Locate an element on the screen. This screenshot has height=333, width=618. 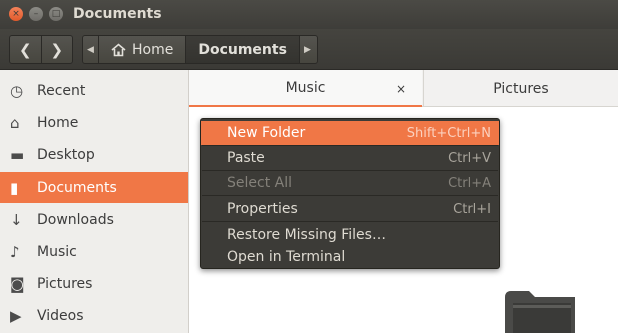
menu-item-label: New Folder is located at coordinates (266, 133).